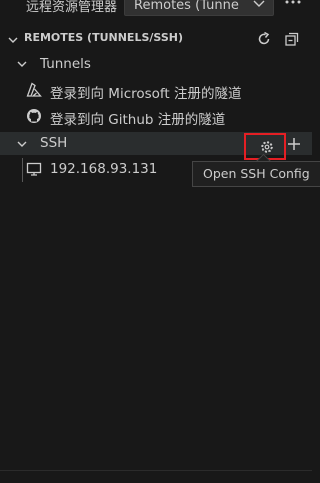 The image size is (320, 483). Describe the element at coordinates (156, 146) in the screenshot. I see `tree-item-ssh: SSH` at that location.